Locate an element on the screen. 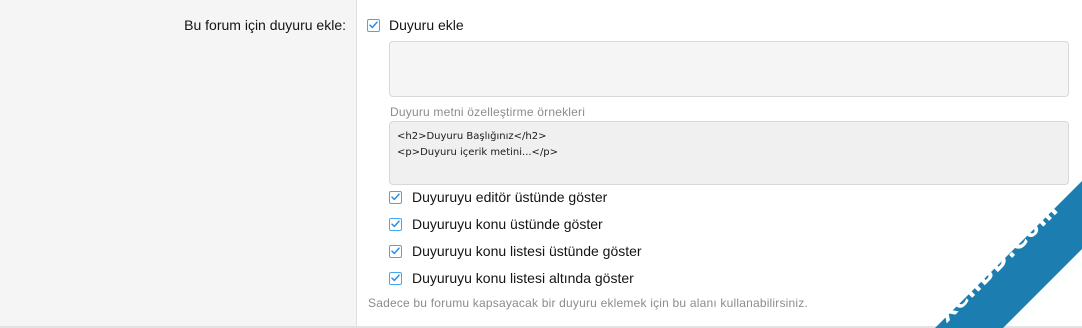 The height and width of the screenshot is (328, 1082). watermark-text: XenBD.Com is located at coordinates (998, 262).